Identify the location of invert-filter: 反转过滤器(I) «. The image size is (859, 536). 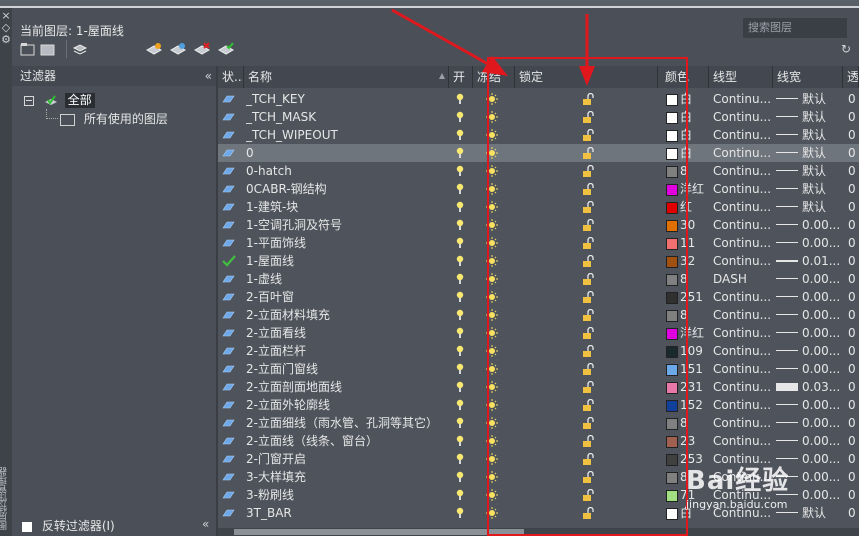
(115, 525).